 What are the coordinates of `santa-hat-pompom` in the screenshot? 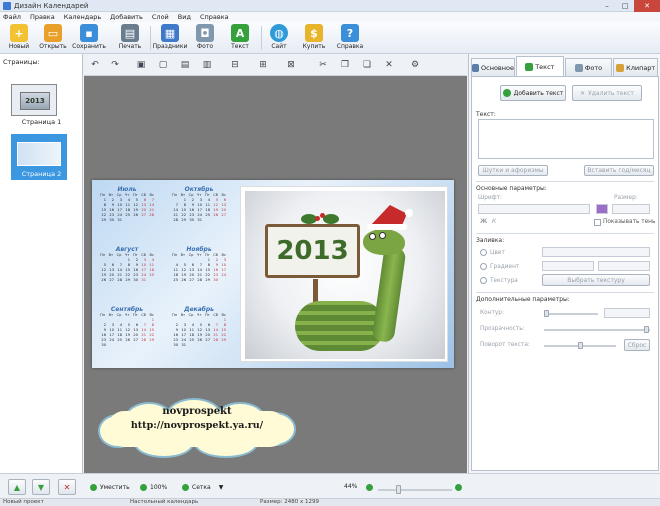 It's located at (409, 213).